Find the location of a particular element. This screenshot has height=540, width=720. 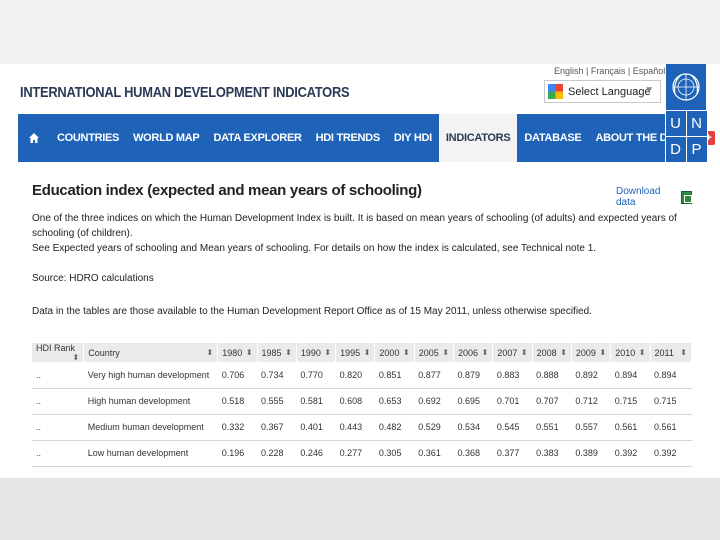

column-header: 1985 ⬍ is located at coordinates (277, 352).